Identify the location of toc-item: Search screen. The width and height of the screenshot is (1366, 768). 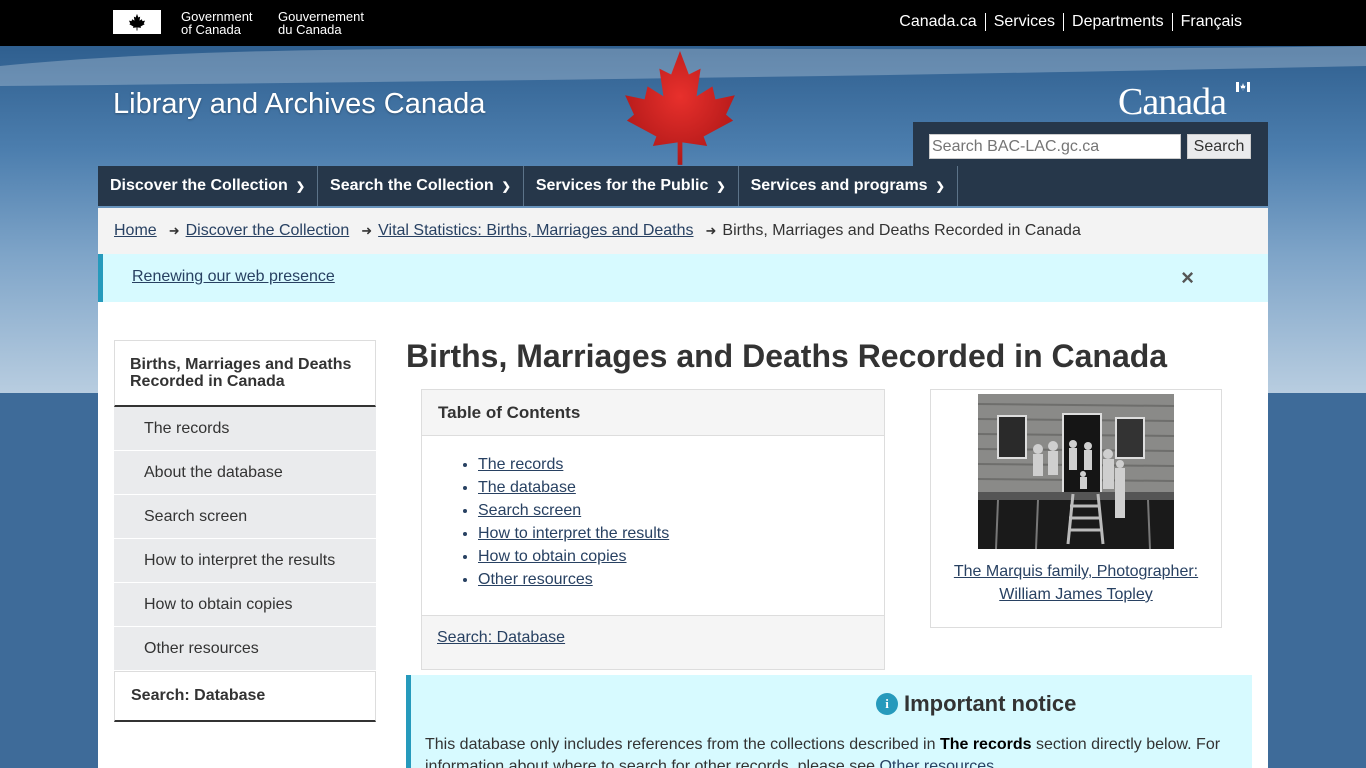
(681, 510).